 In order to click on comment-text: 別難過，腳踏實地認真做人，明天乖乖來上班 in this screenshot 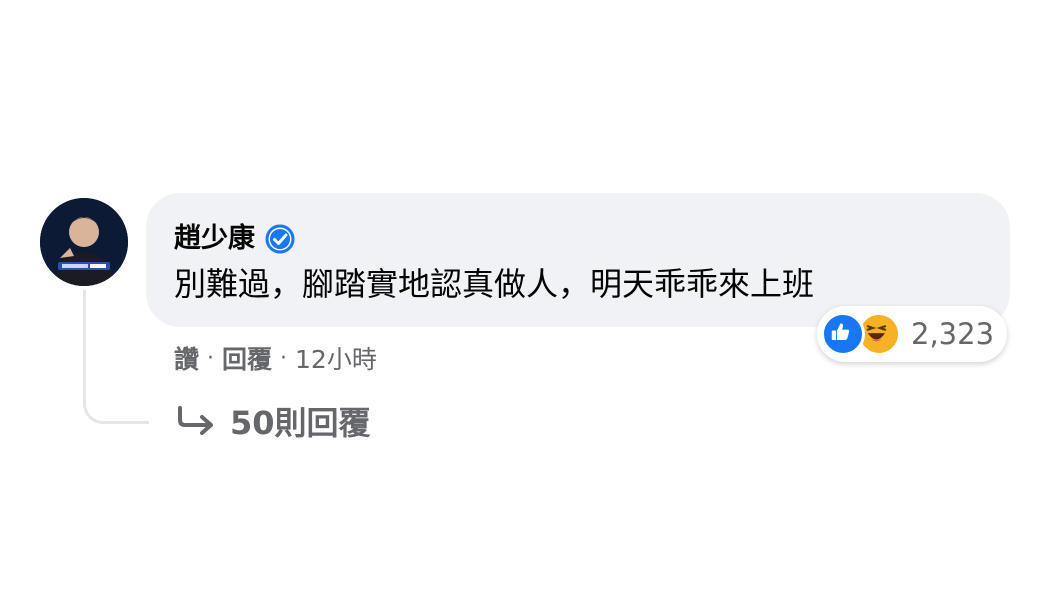, I will do `click(494, 284)`.